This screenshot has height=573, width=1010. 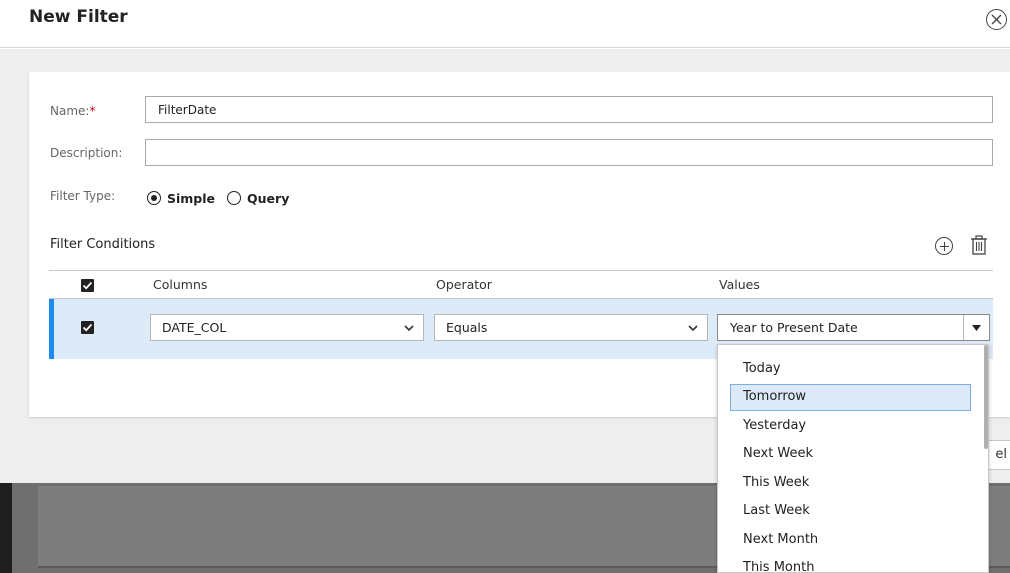 What do you see at coordinates (850, 563) in the screenshot?
I see `dropdown-option-this-month: This Month` at bounding box center [850, 563].